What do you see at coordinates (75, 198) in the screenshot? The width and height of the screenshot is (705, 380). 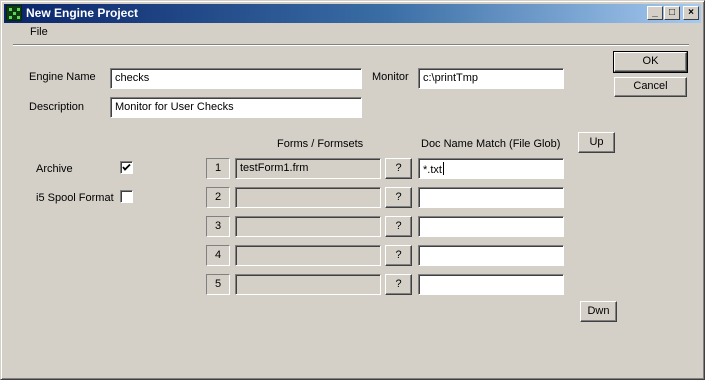 I see `spool-format-label: i5 Spool Format` at bounding box center [75, 198].